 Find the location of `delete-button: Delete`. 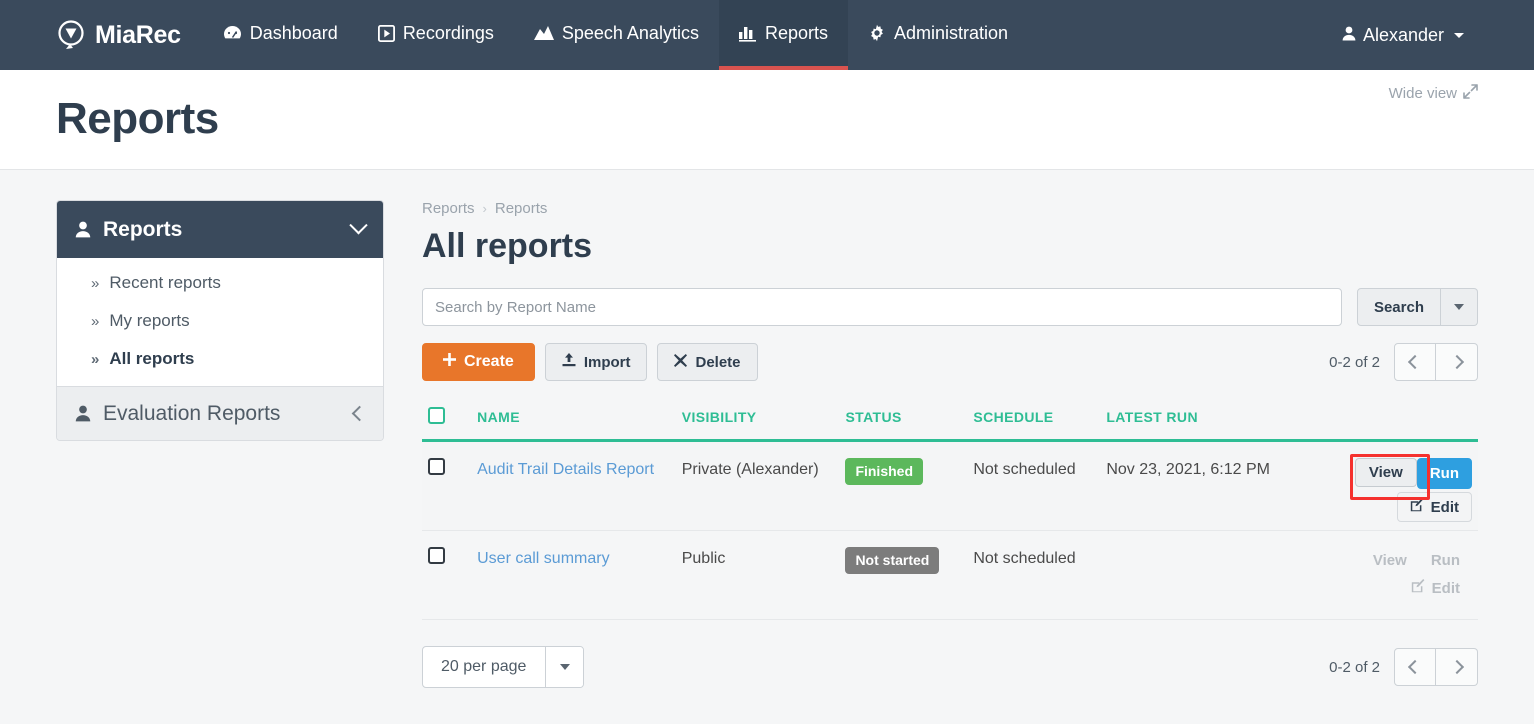

delete-button: Delete is located at coordinates (707, 362).